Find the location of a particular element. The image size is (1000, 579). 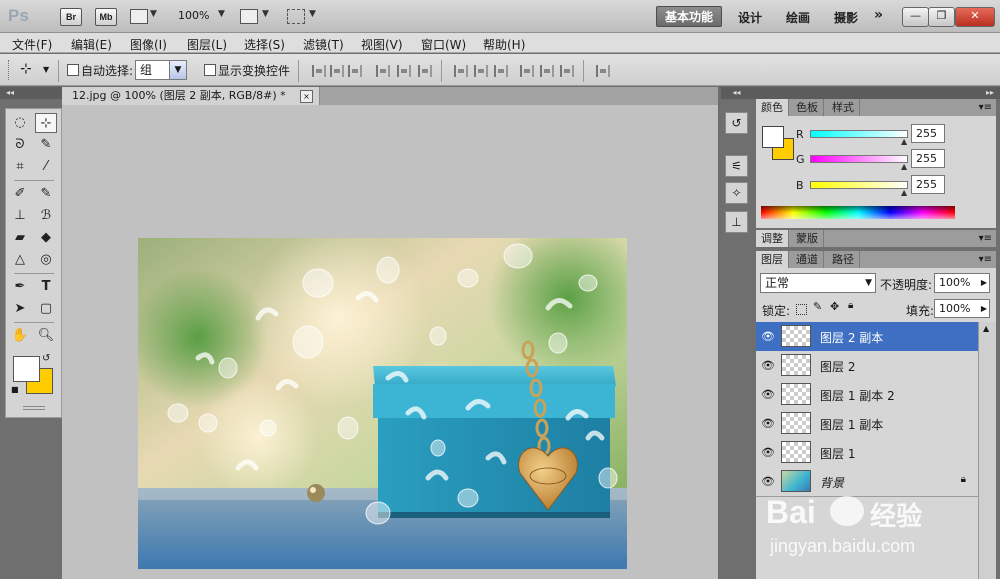

channel-g-slider is located at coordinates (859, 159).